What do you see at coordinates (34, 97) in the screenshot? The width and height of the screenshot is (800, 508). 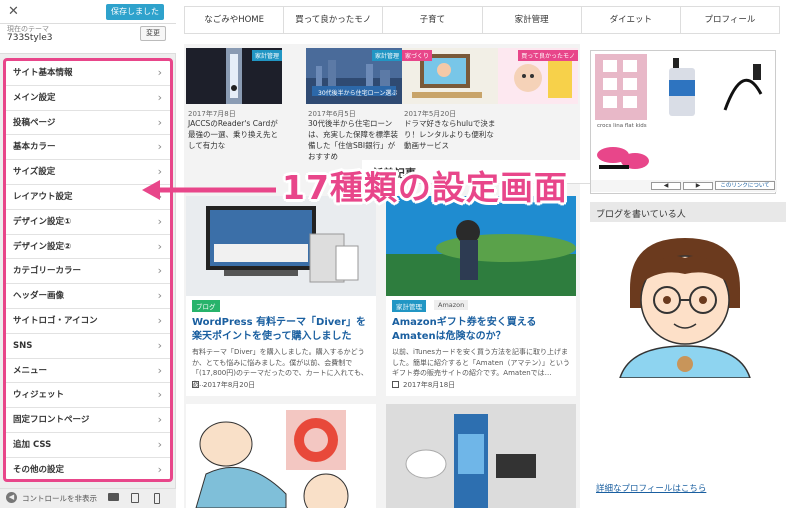 I see `menu-item-label: メイン設定` at bounding box center [34, 97].